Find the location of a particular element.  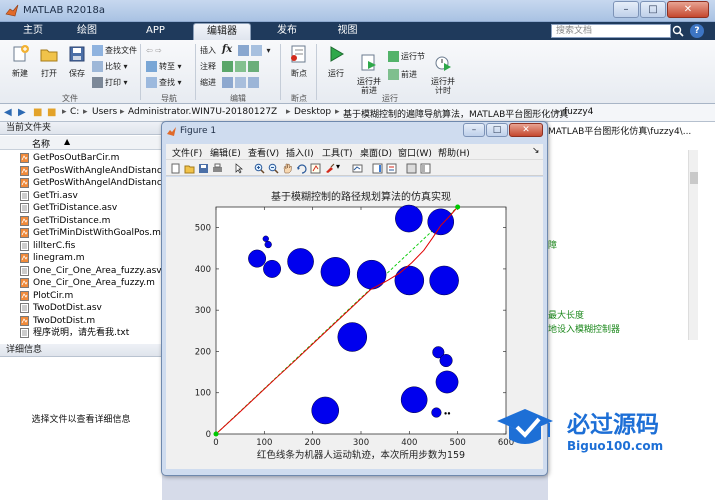

tab-publish: 发布 is located at coordinates (287, 31).